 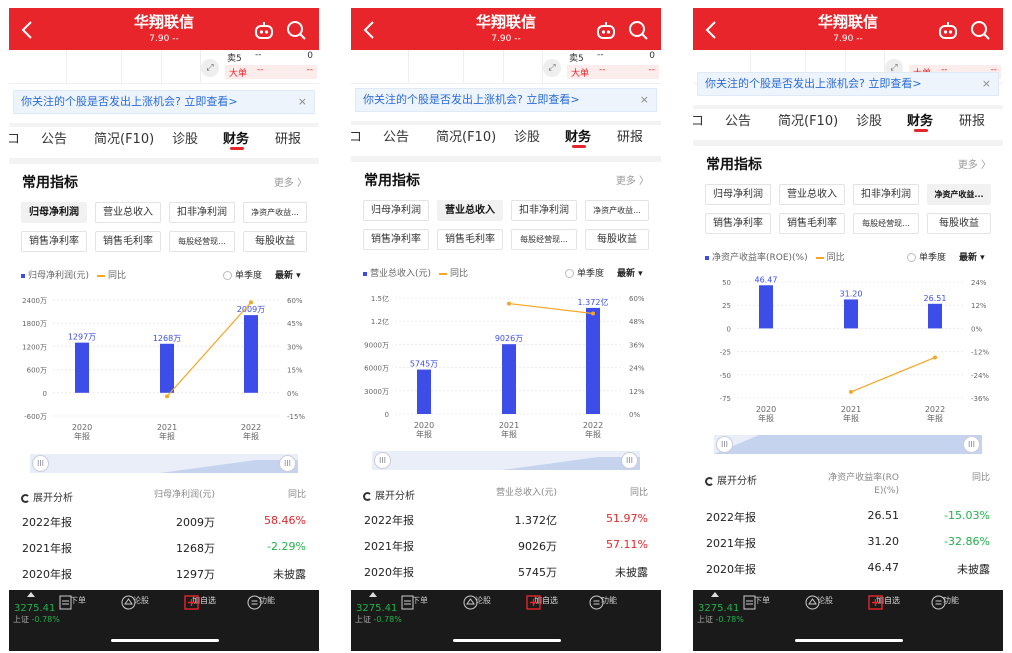 What do you see at coordinates (630, 272) in the screenshot?
I see `latest-dropdown: 最新 ▾` at bounding box center [630, 272].